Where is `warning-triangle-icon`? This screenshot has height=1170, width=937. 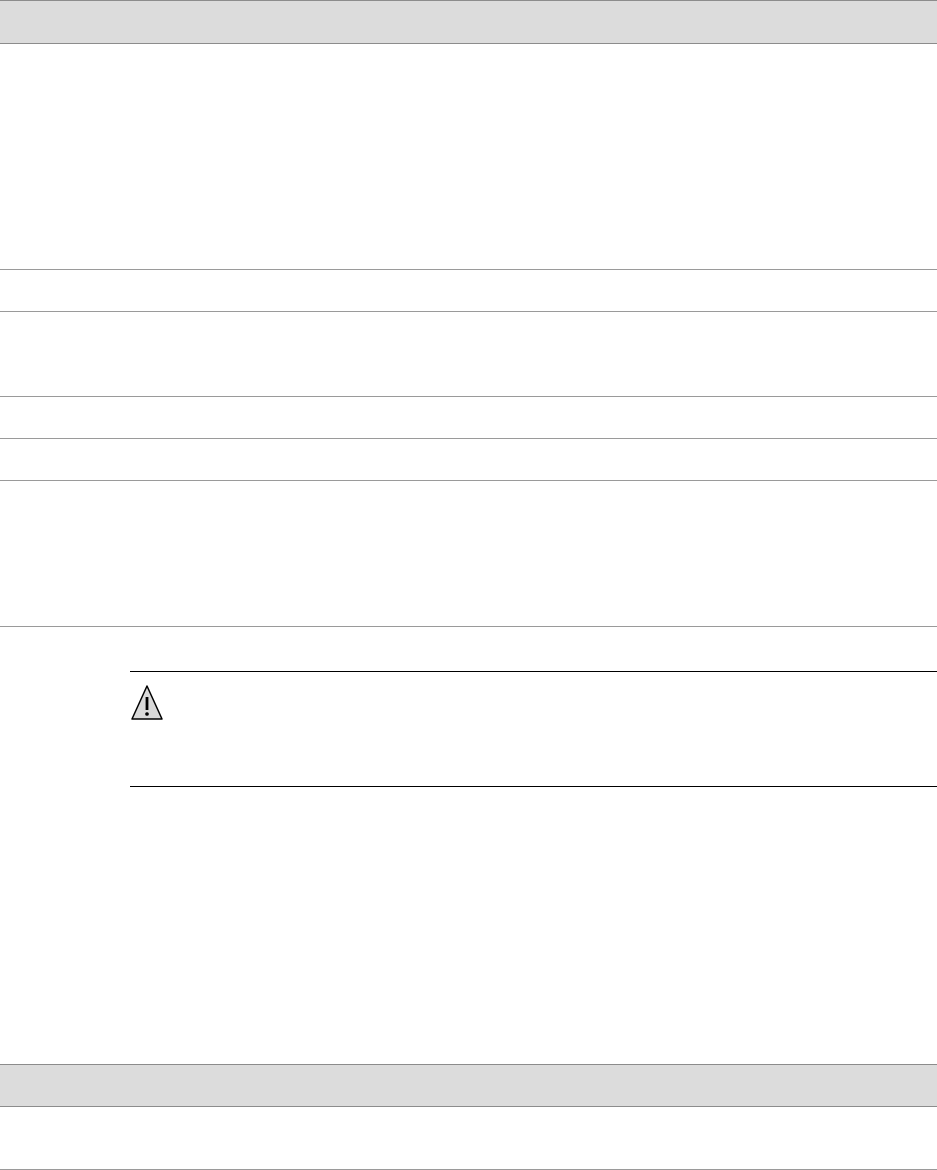 warning-triangle-icon is located at coordinates (147, 703).